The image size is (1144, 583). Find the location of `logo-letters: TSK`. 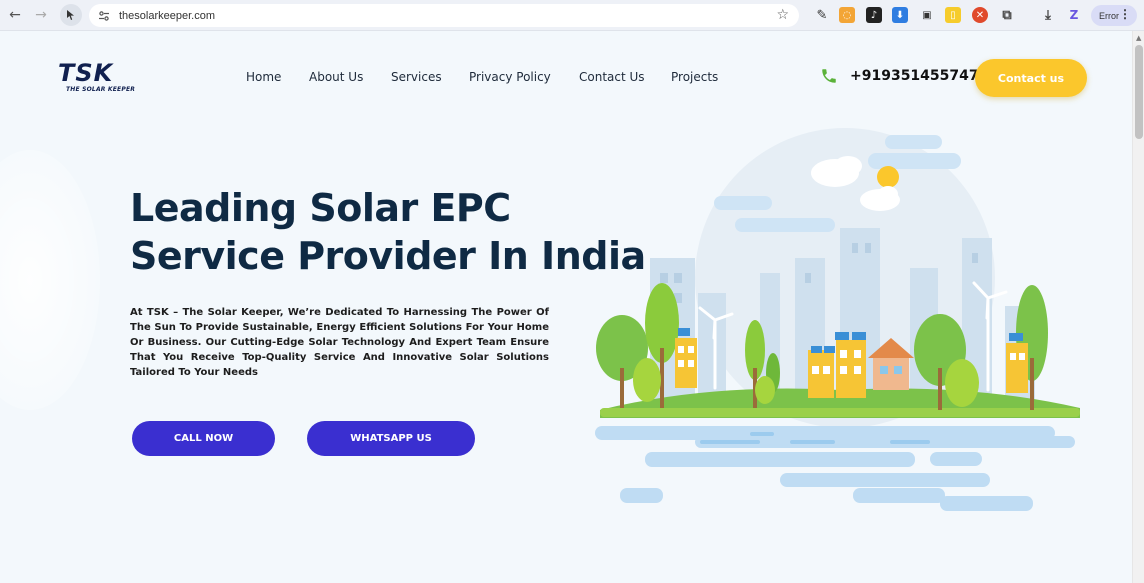

logo-letters: TSK is located at coordinates (86, 73).